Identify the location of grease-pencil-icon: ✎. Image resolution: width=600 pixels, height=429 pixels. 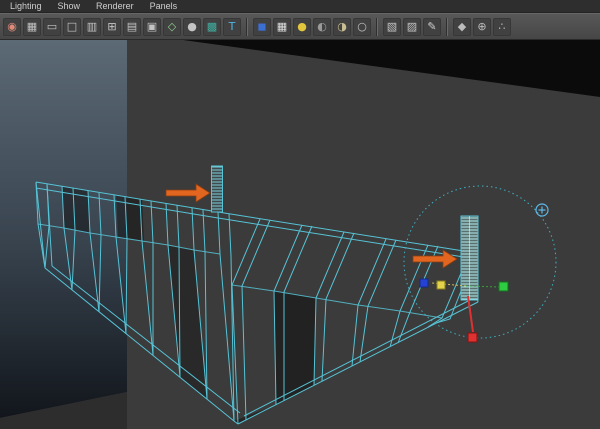
(432, 26).